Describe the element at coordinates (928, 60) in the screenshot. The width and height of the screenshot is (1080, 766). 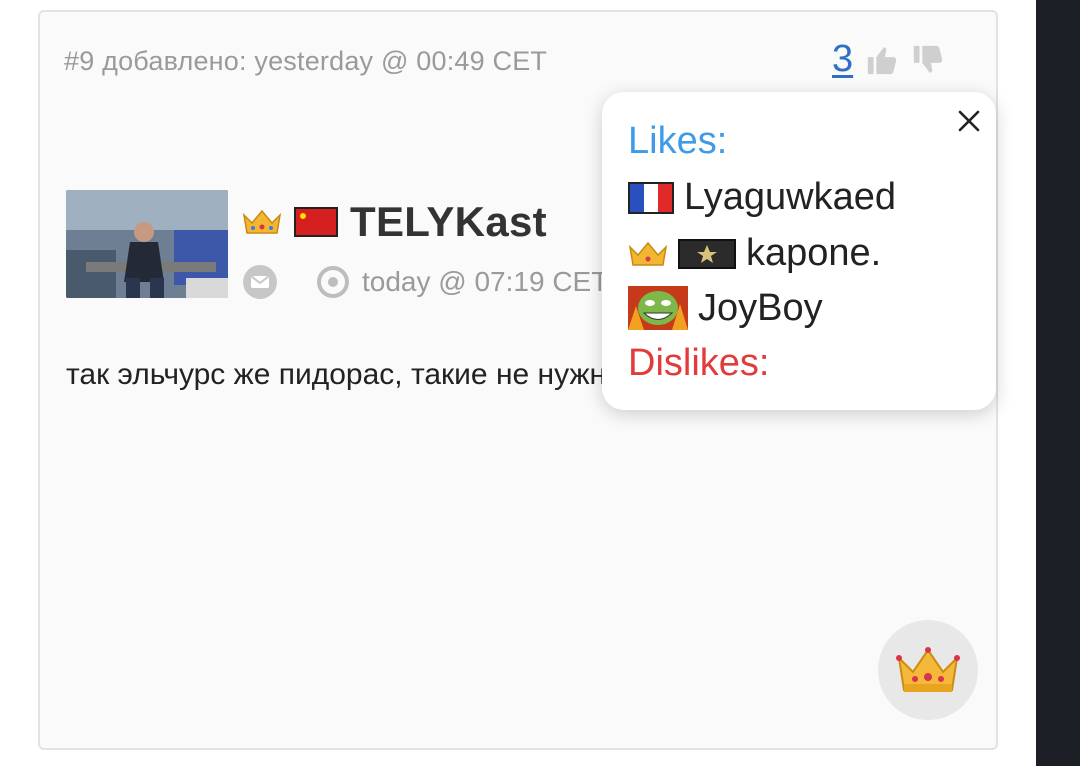
I see `thumbs-down-icon` at that location.